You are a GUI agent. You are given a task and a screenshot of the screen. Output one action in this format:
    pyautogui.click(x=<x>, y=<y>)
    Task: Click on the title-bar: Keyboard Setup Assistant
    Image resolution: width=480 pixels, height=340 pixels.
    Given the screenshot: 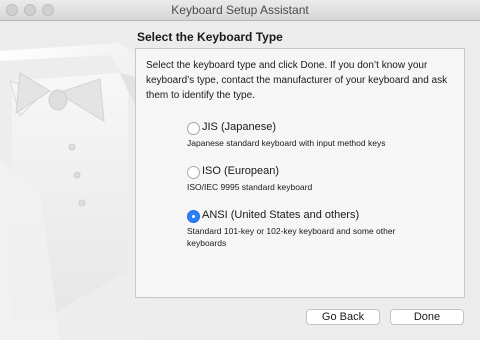 What is the action you would take?
    pyautogui.click(x=240, y=10)
    